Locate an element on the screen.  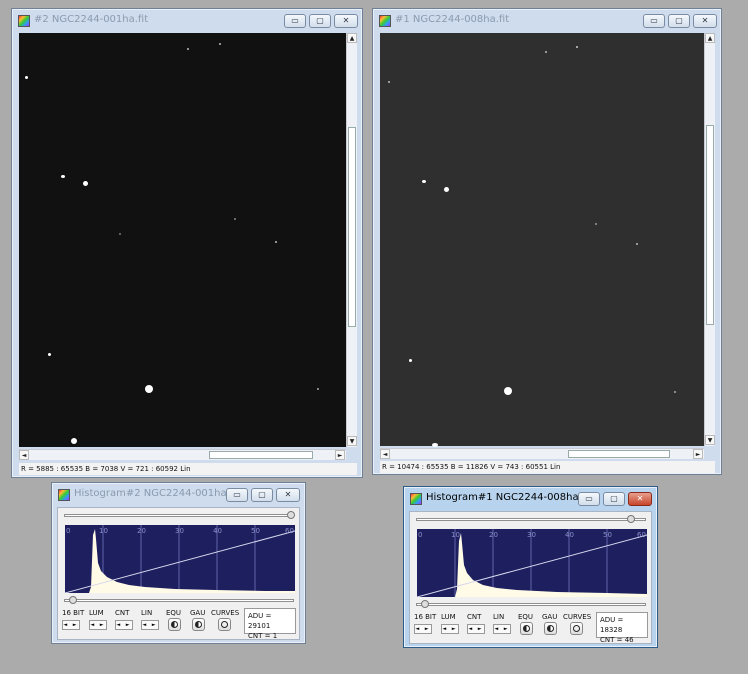
window-title: Histogram#1 NGC2244-008ha.fit is located at coordinates (509, 497).